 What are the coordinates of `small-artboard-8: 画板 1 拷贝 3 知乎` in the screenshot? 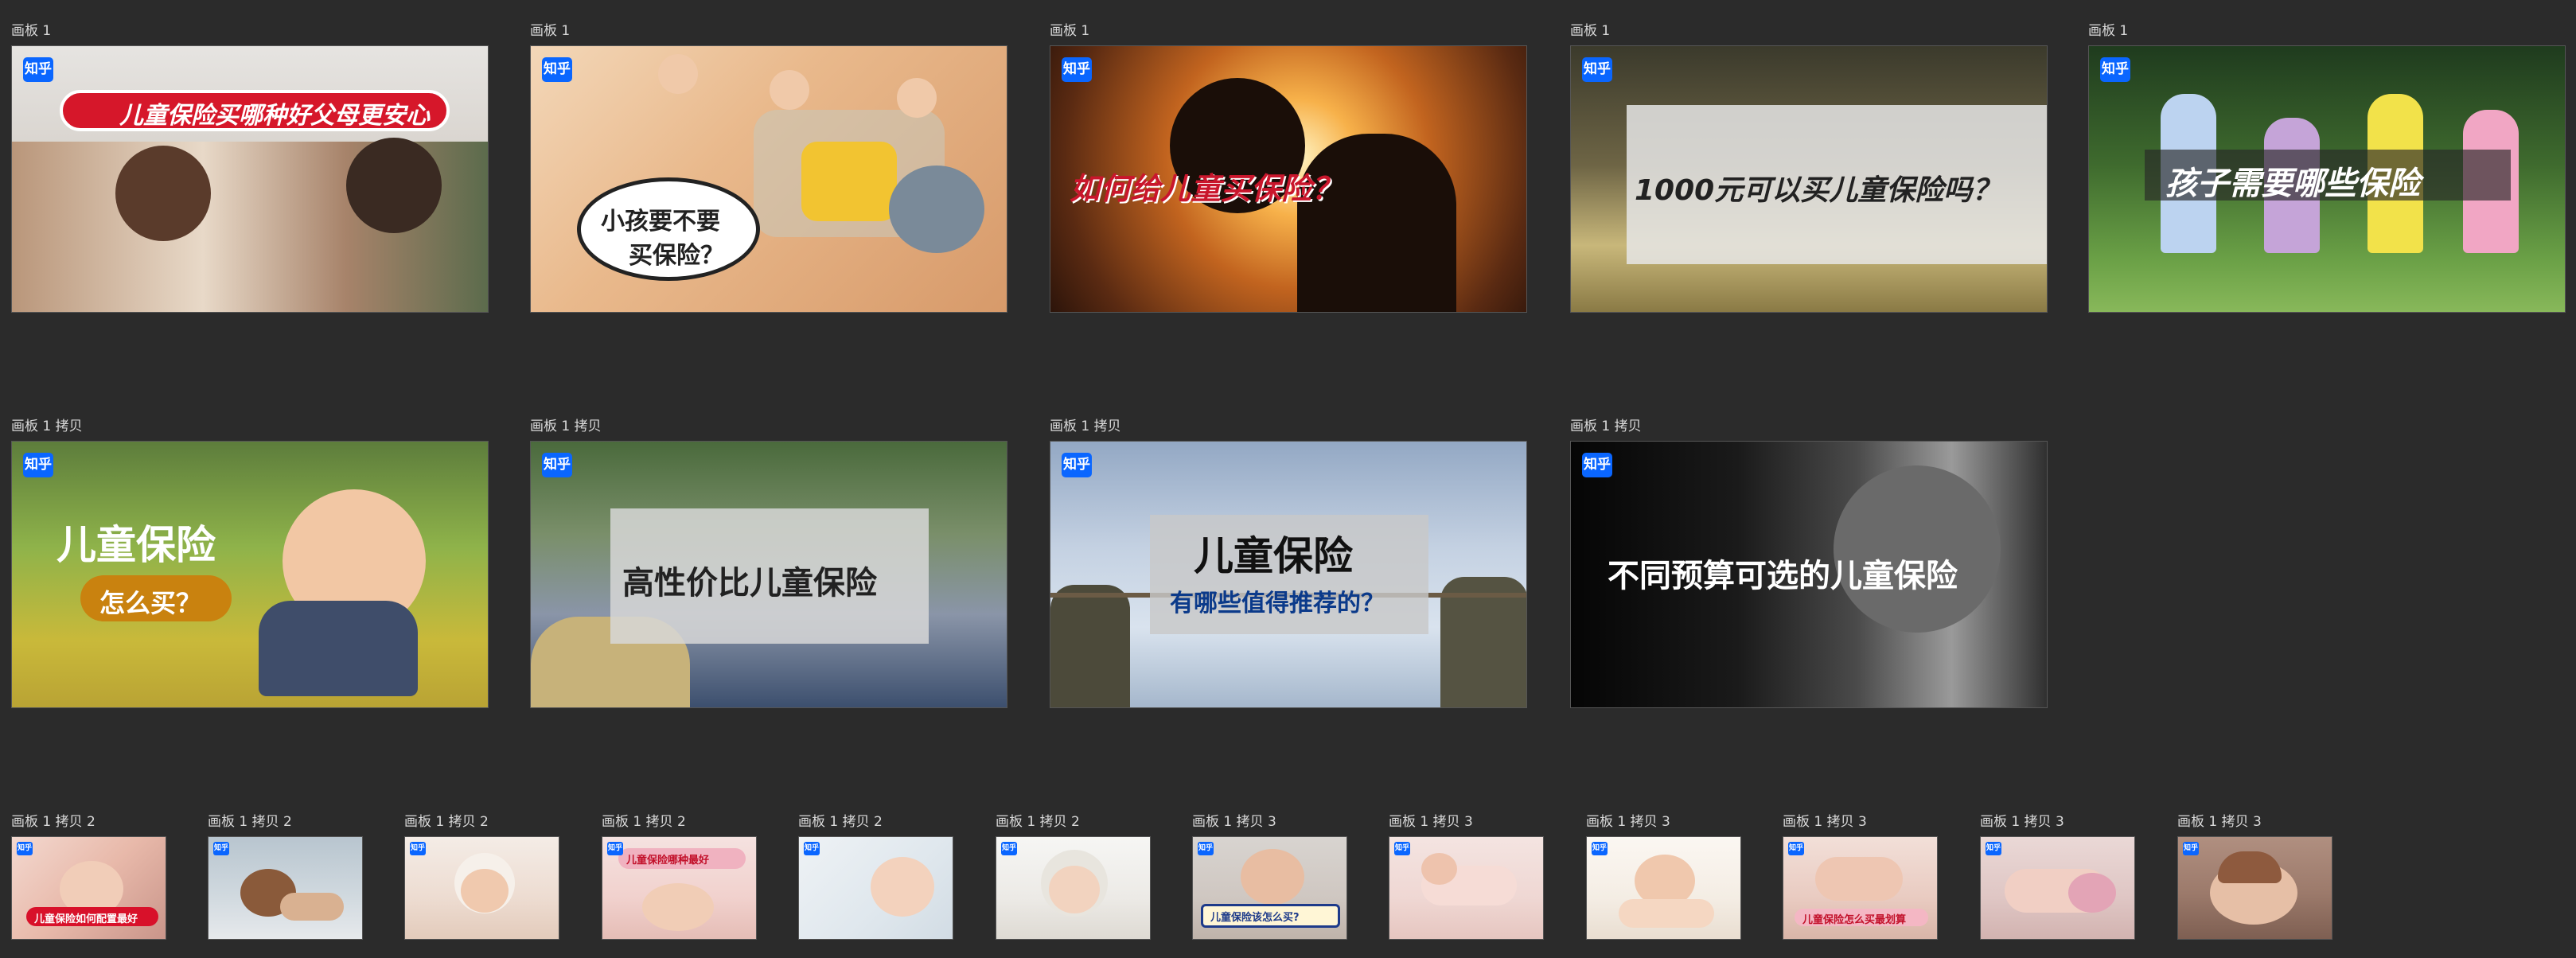 It's located at (1466, 877).